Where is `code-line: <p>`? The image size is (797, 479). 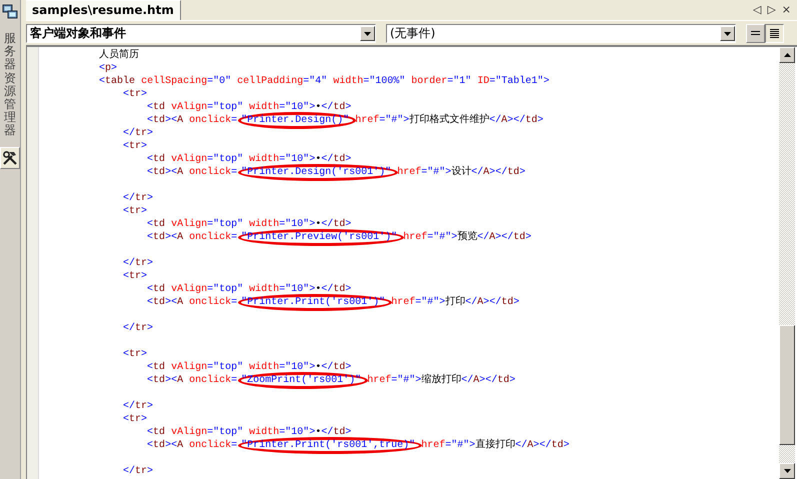 code-line: <p> is located at coordinates (108, 68).